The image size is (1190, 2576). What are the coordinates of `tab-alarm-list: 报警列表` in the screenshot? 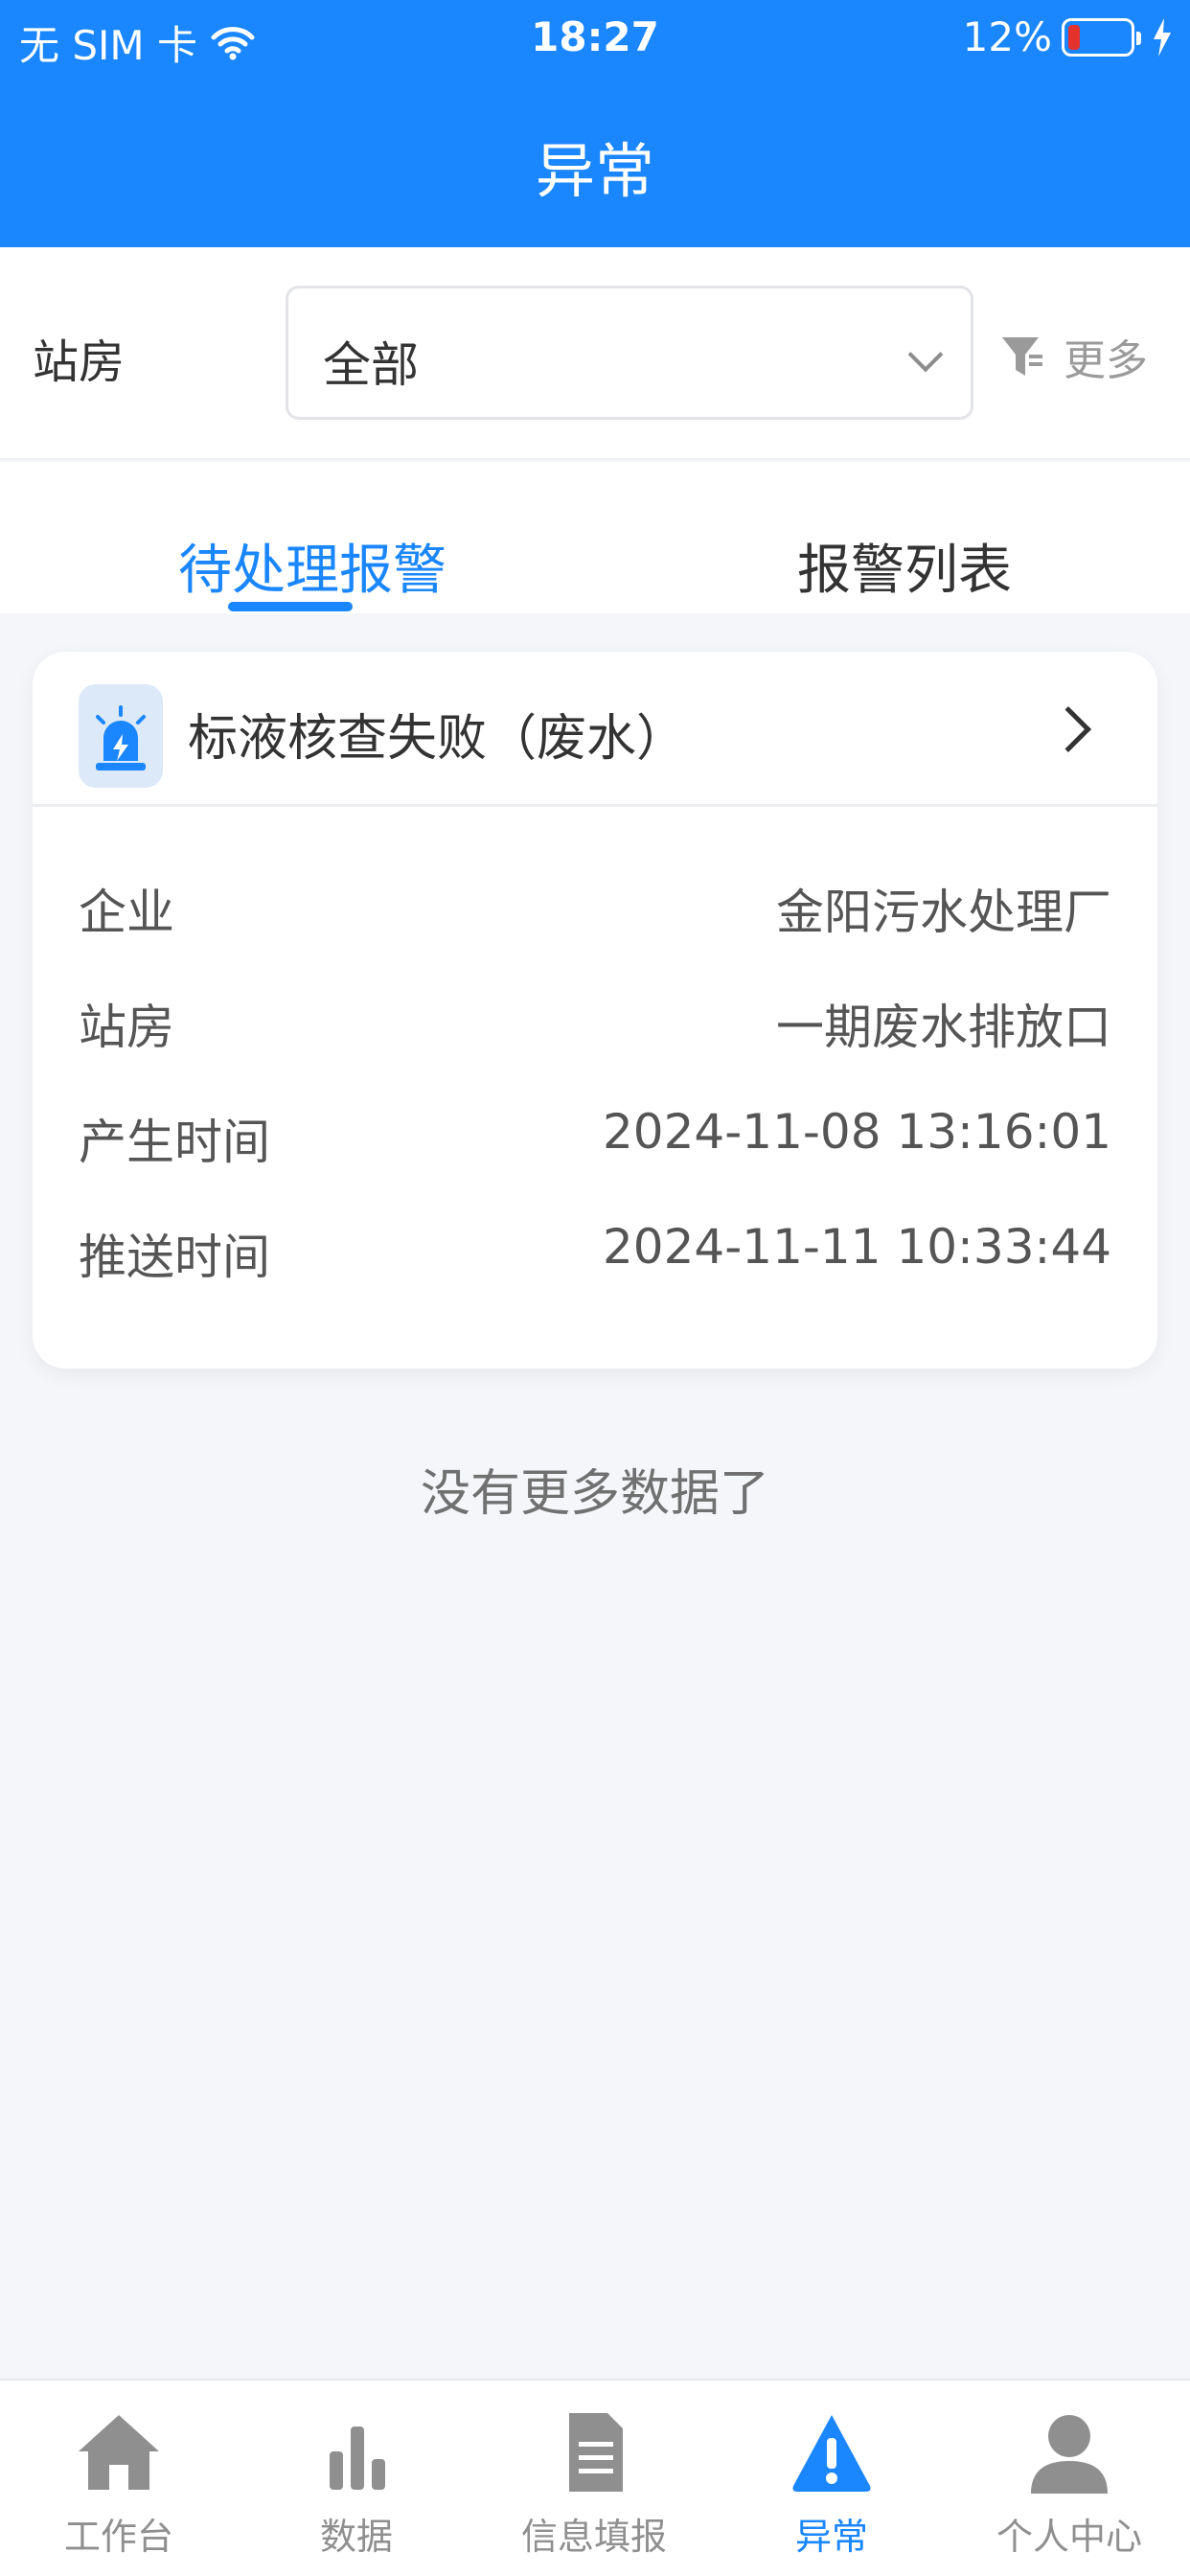 It's located at (905, 566).